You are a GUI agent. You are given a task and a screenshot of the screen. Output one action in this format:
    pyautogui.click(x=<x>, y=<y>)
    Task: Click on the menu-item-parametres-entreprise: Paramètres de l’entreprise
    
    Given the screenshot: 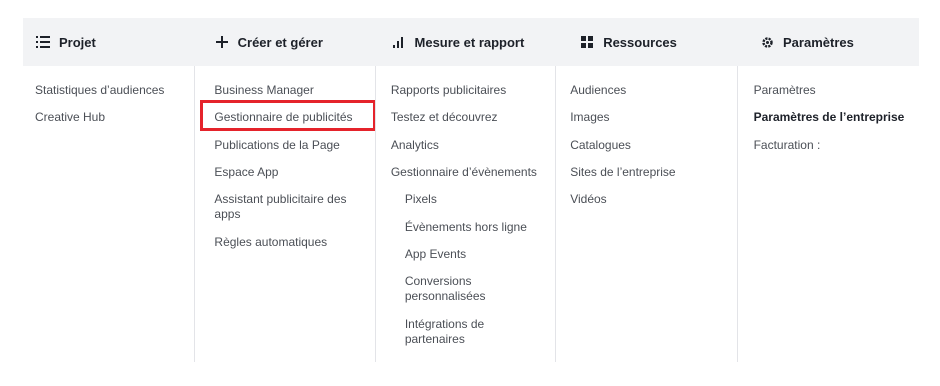 What is the action you would take?
    pyautogui.click(x=829, y=117)
    